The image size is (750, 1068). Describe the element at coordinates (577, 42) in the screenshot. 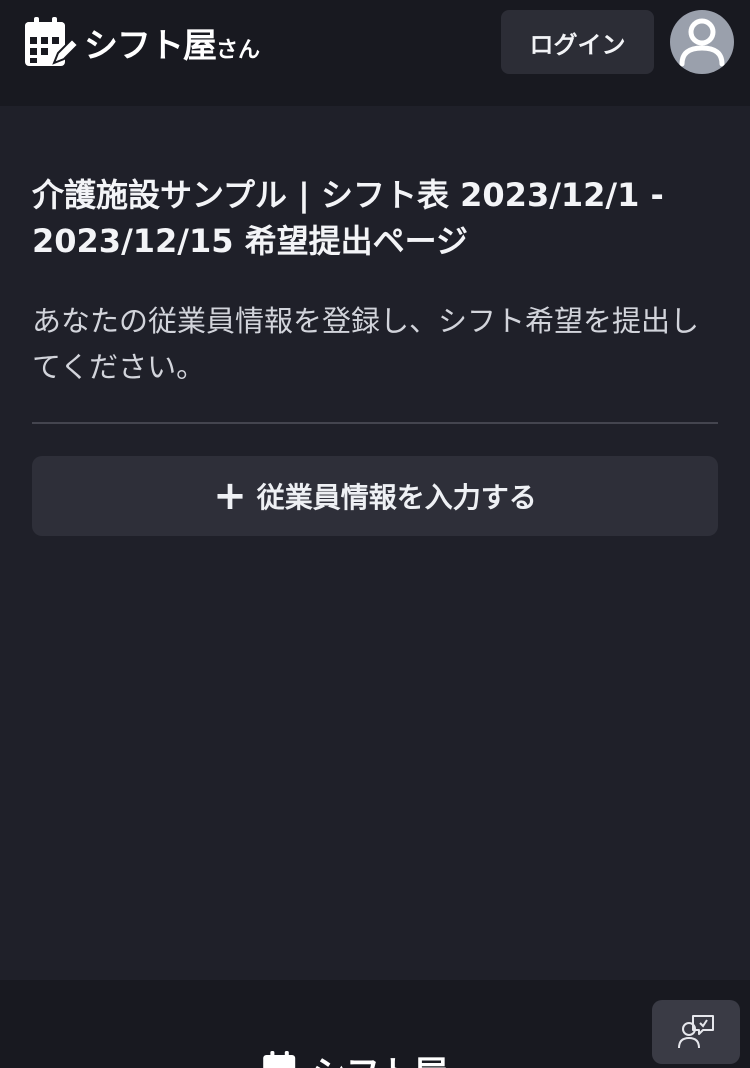

I see `login-button: ログイン` at that location.